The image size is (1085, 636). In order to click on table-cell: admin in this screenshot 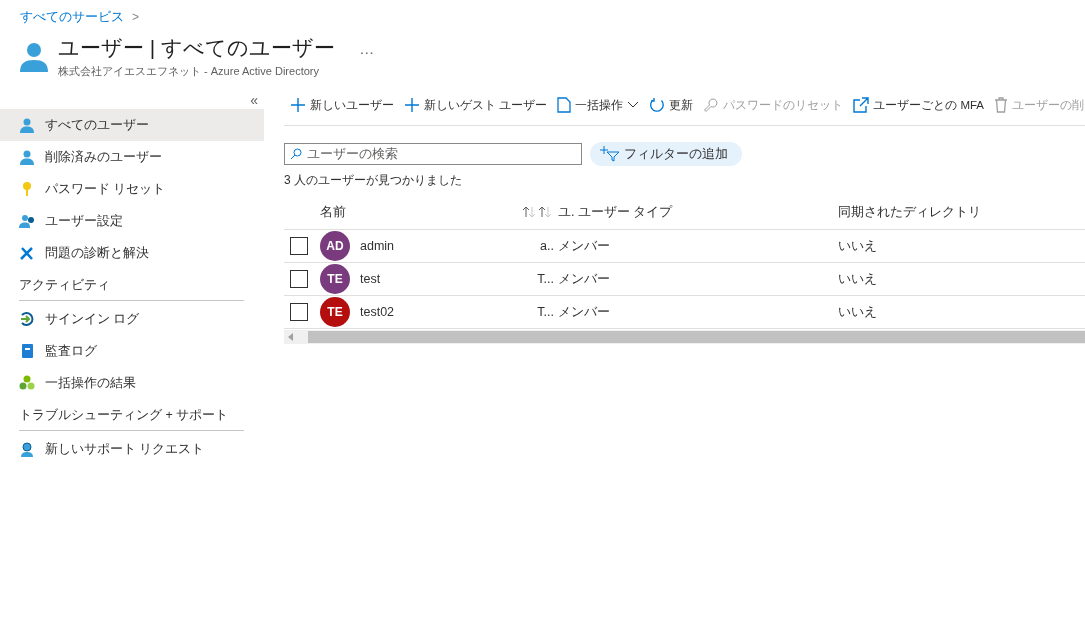, I will do `click(377, 246)`.